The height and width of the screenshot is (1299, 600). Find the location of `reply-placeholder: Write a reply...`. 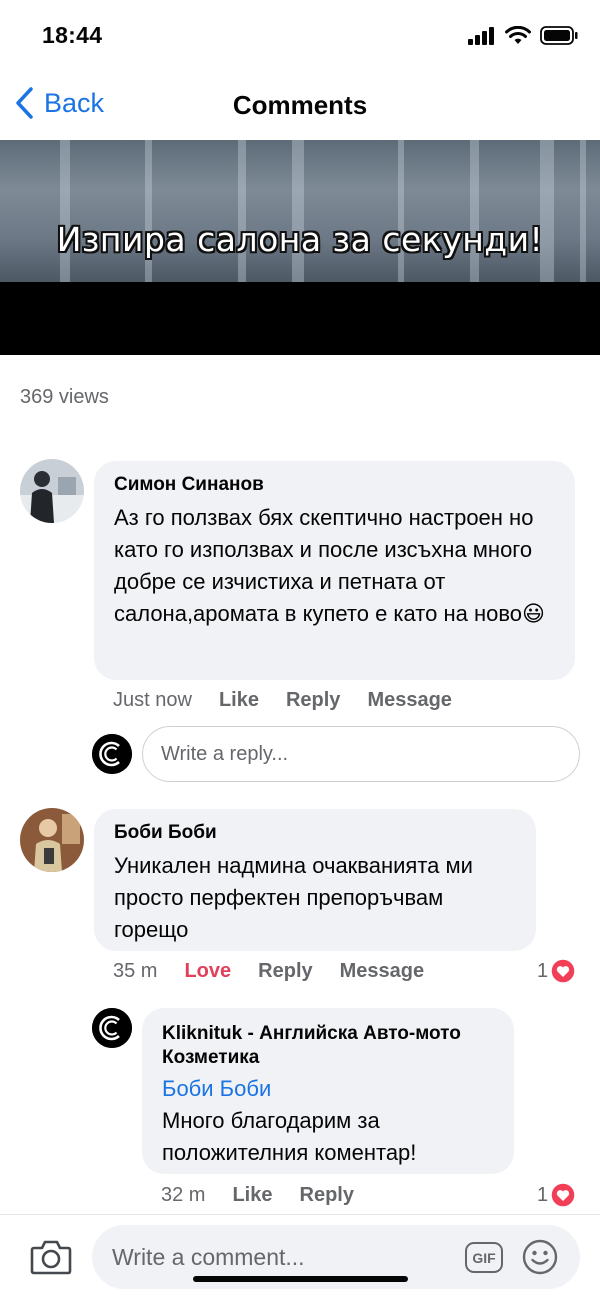

reply-placeholder: Write a reply... is located at coordinates (225, 753).